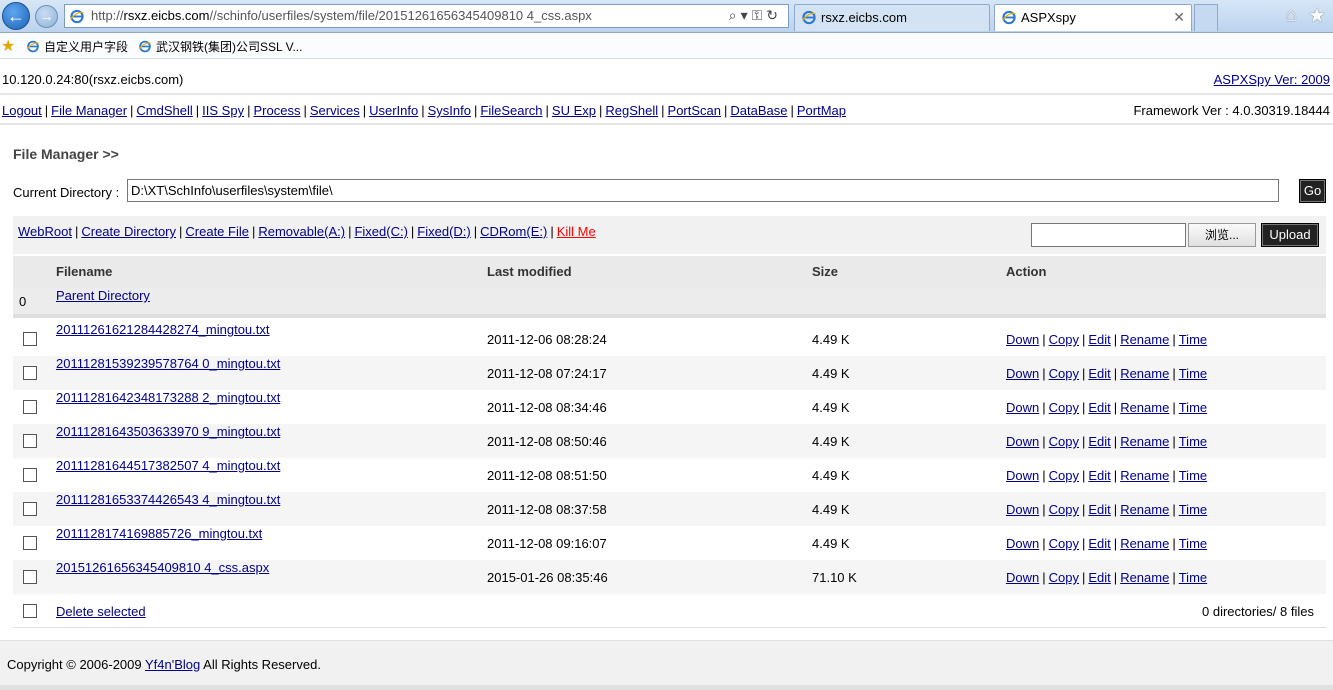  What do you see at coordinates (46, 16) in the screenshot?
I see `forward-arrow-icon: →` at bounding box center [46, 16].